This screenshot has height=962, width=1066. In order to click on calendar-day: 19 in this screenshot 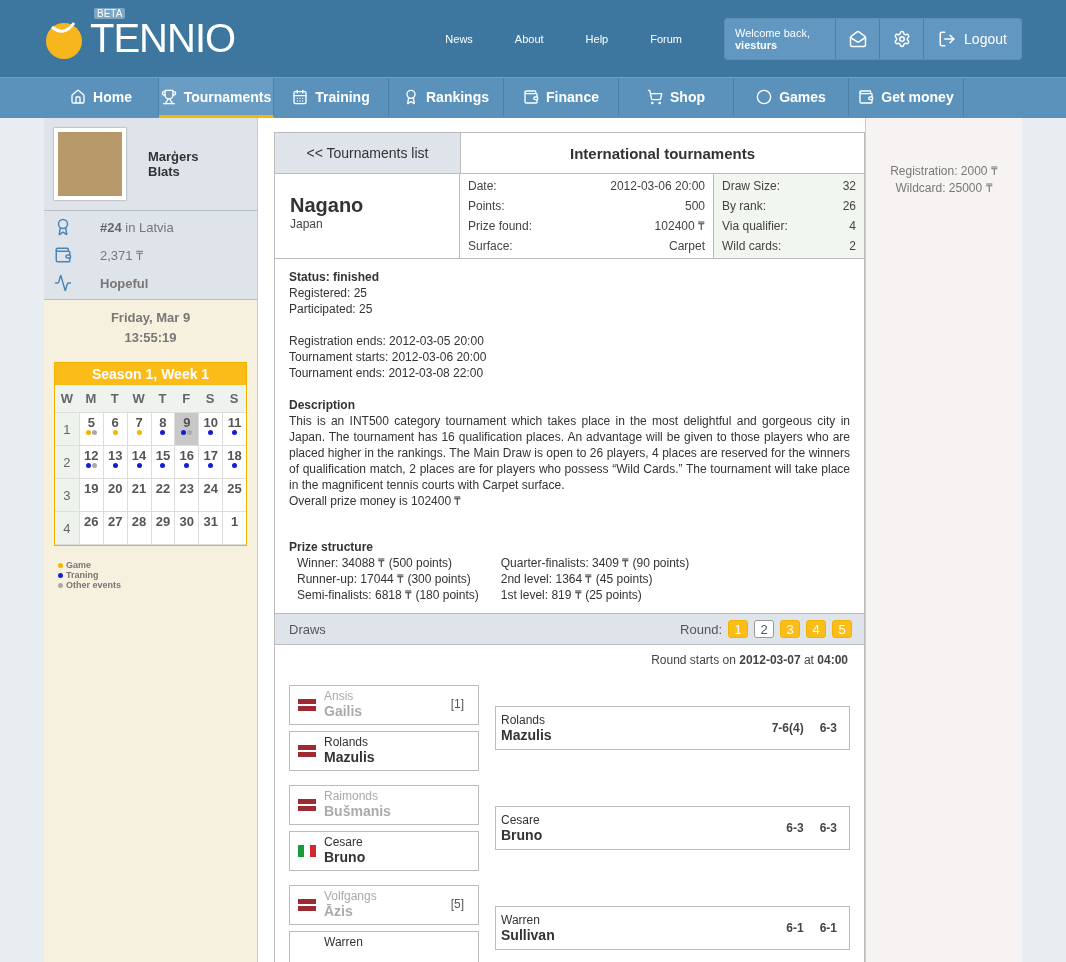, I will do `click(90, 495)`.